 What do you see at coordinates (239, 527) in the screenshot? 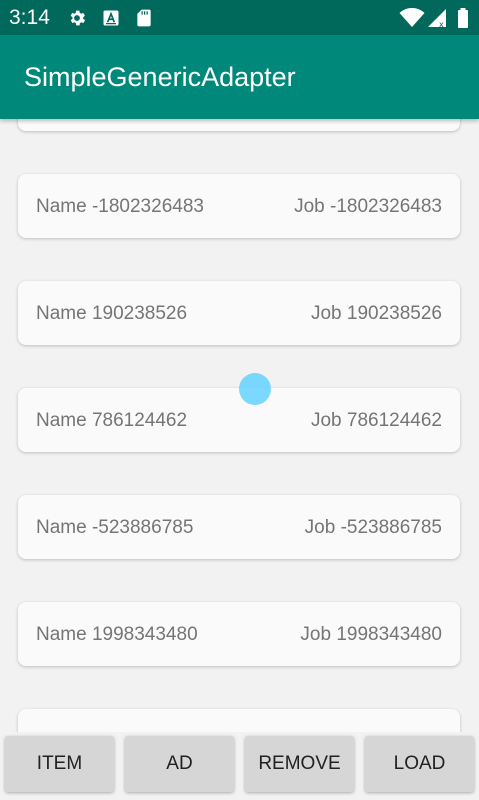
I see `list-item: Name -523886785 Job -523886785` at bounding box center [239, 527].